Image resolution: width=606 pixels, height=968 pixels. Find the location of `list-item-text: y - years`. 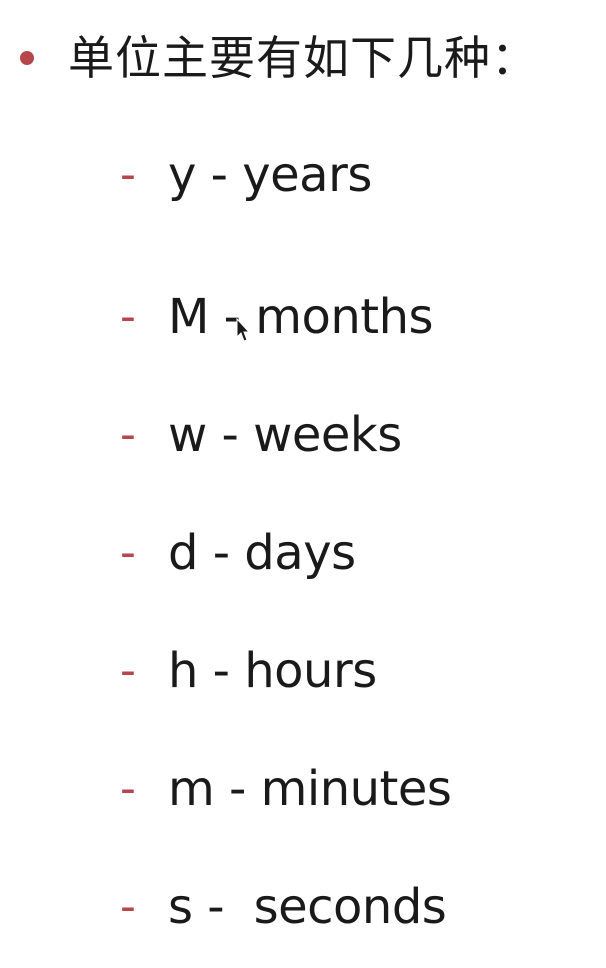

list-item-text: y - years is located at coordinates (270, 175).